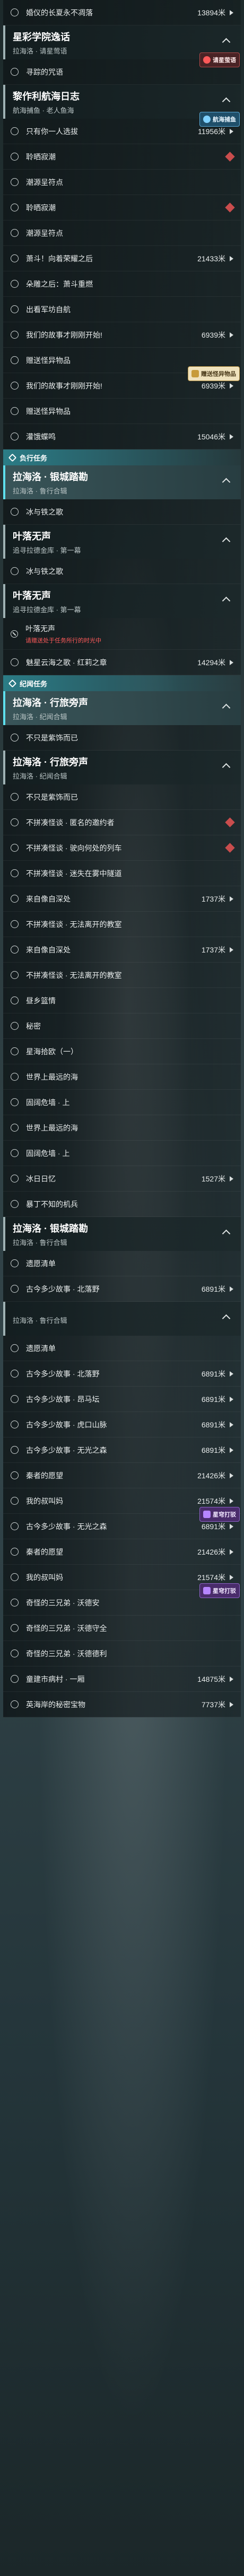 The image size is (244, 2576). I want to click on quest-item: 古今多少故事 · 无光之森 6891米, so click(122, 1450).